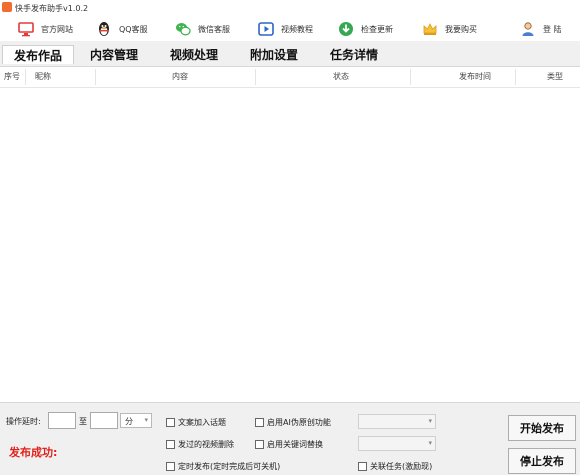 Image resolution: width=580 pixels, height=475 pixels. Describe the element at coordinates (62, 420) in the screenshot. I see `interval-min-input` at that location.